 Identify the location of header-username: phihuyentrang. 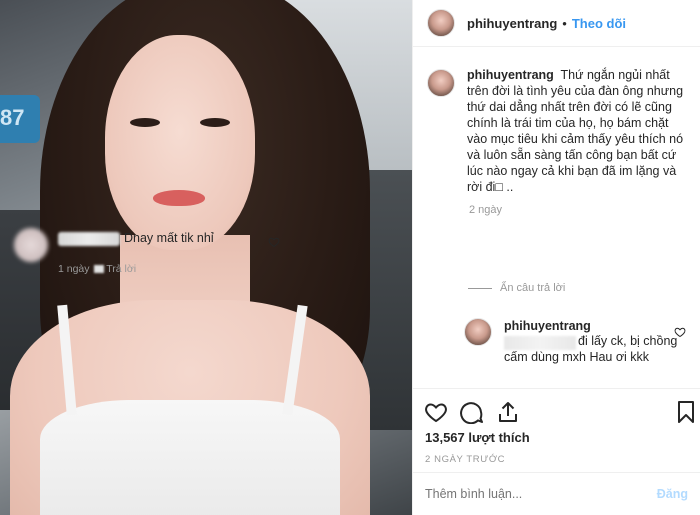
(512, 23).